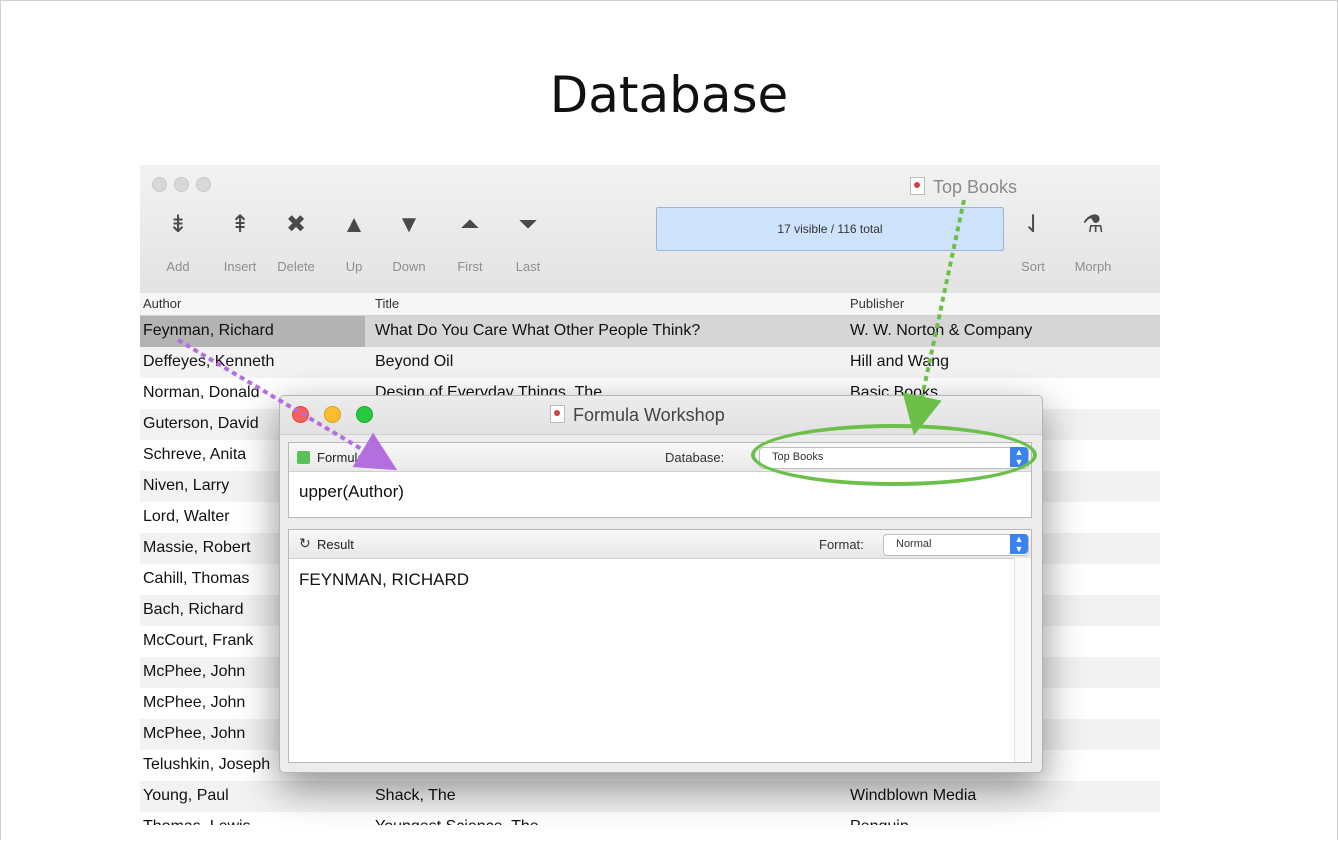  I want to click on green-callout-arrow, so click(934, 317).